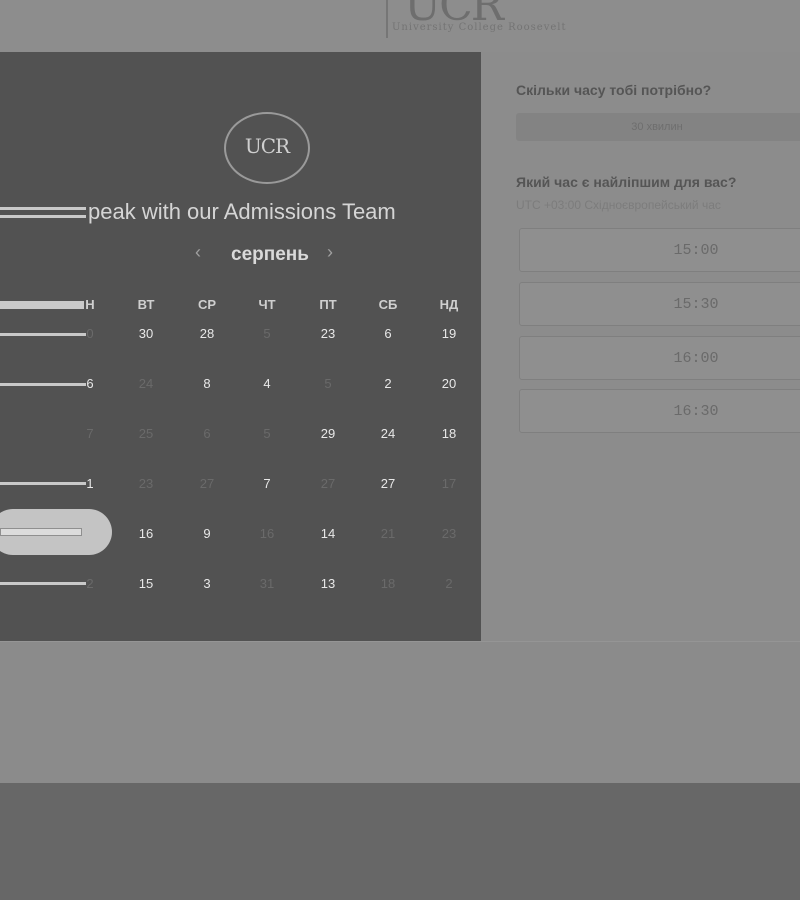 The image size is (800, 900). Describe the element at coordinates (659, 411) in the screenshot. I see `time-slot-button: 16:30` at that location.